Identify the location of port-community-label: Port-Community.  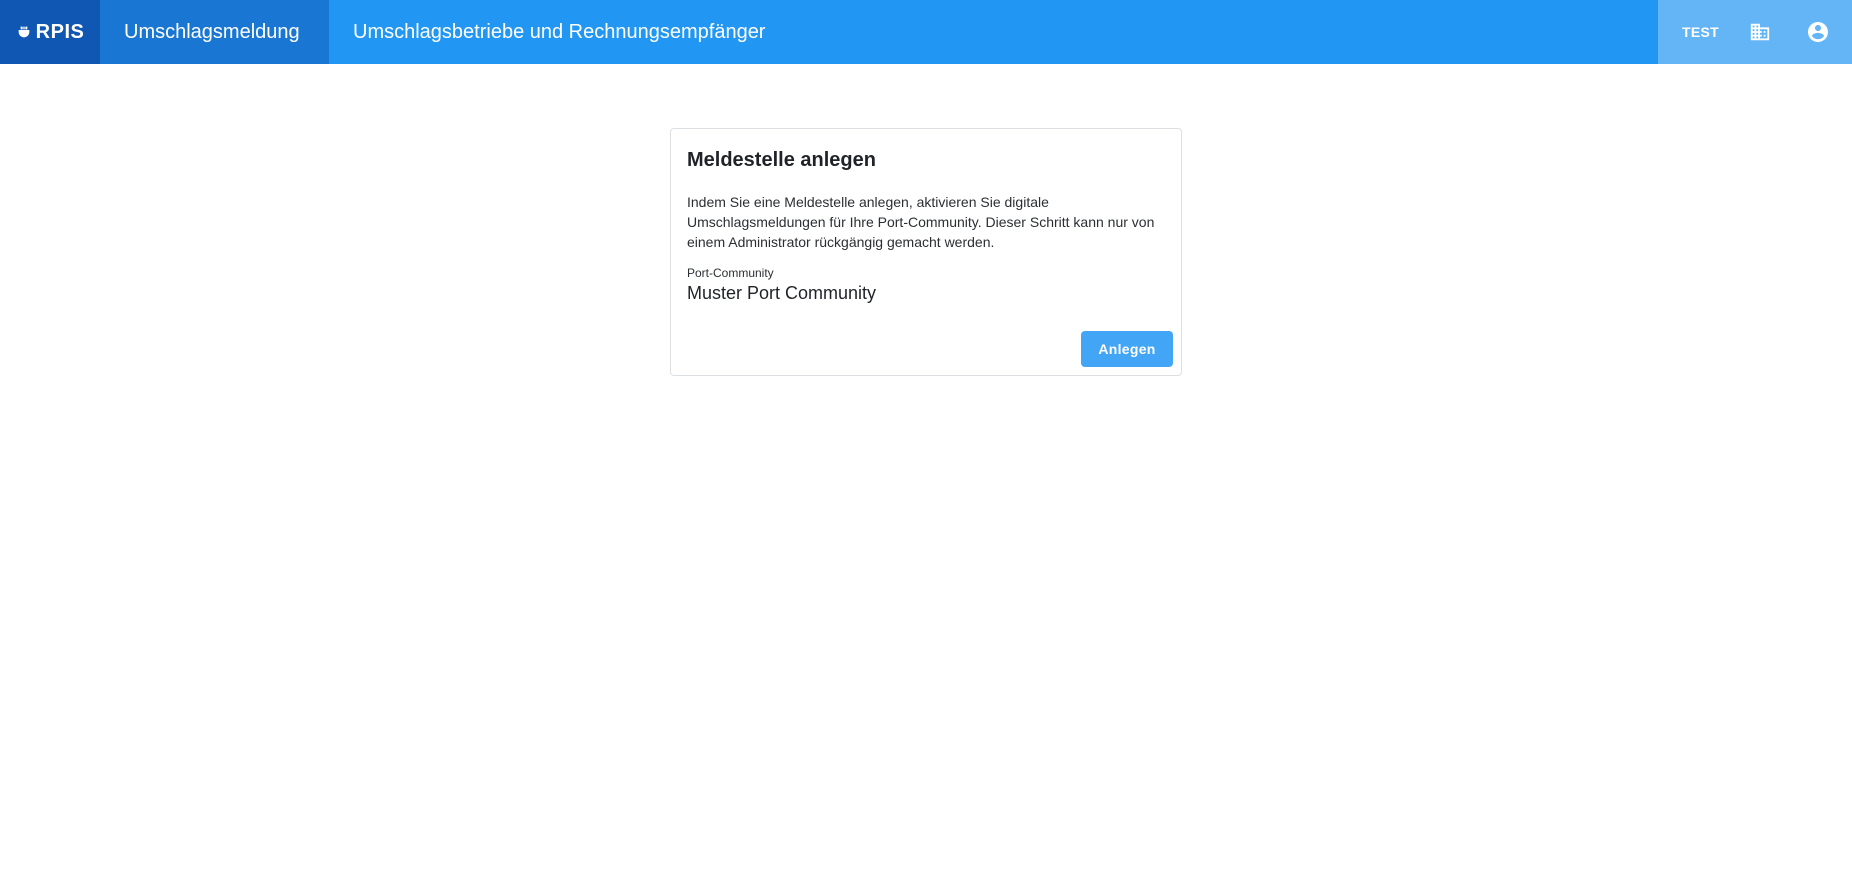
(730, 273).